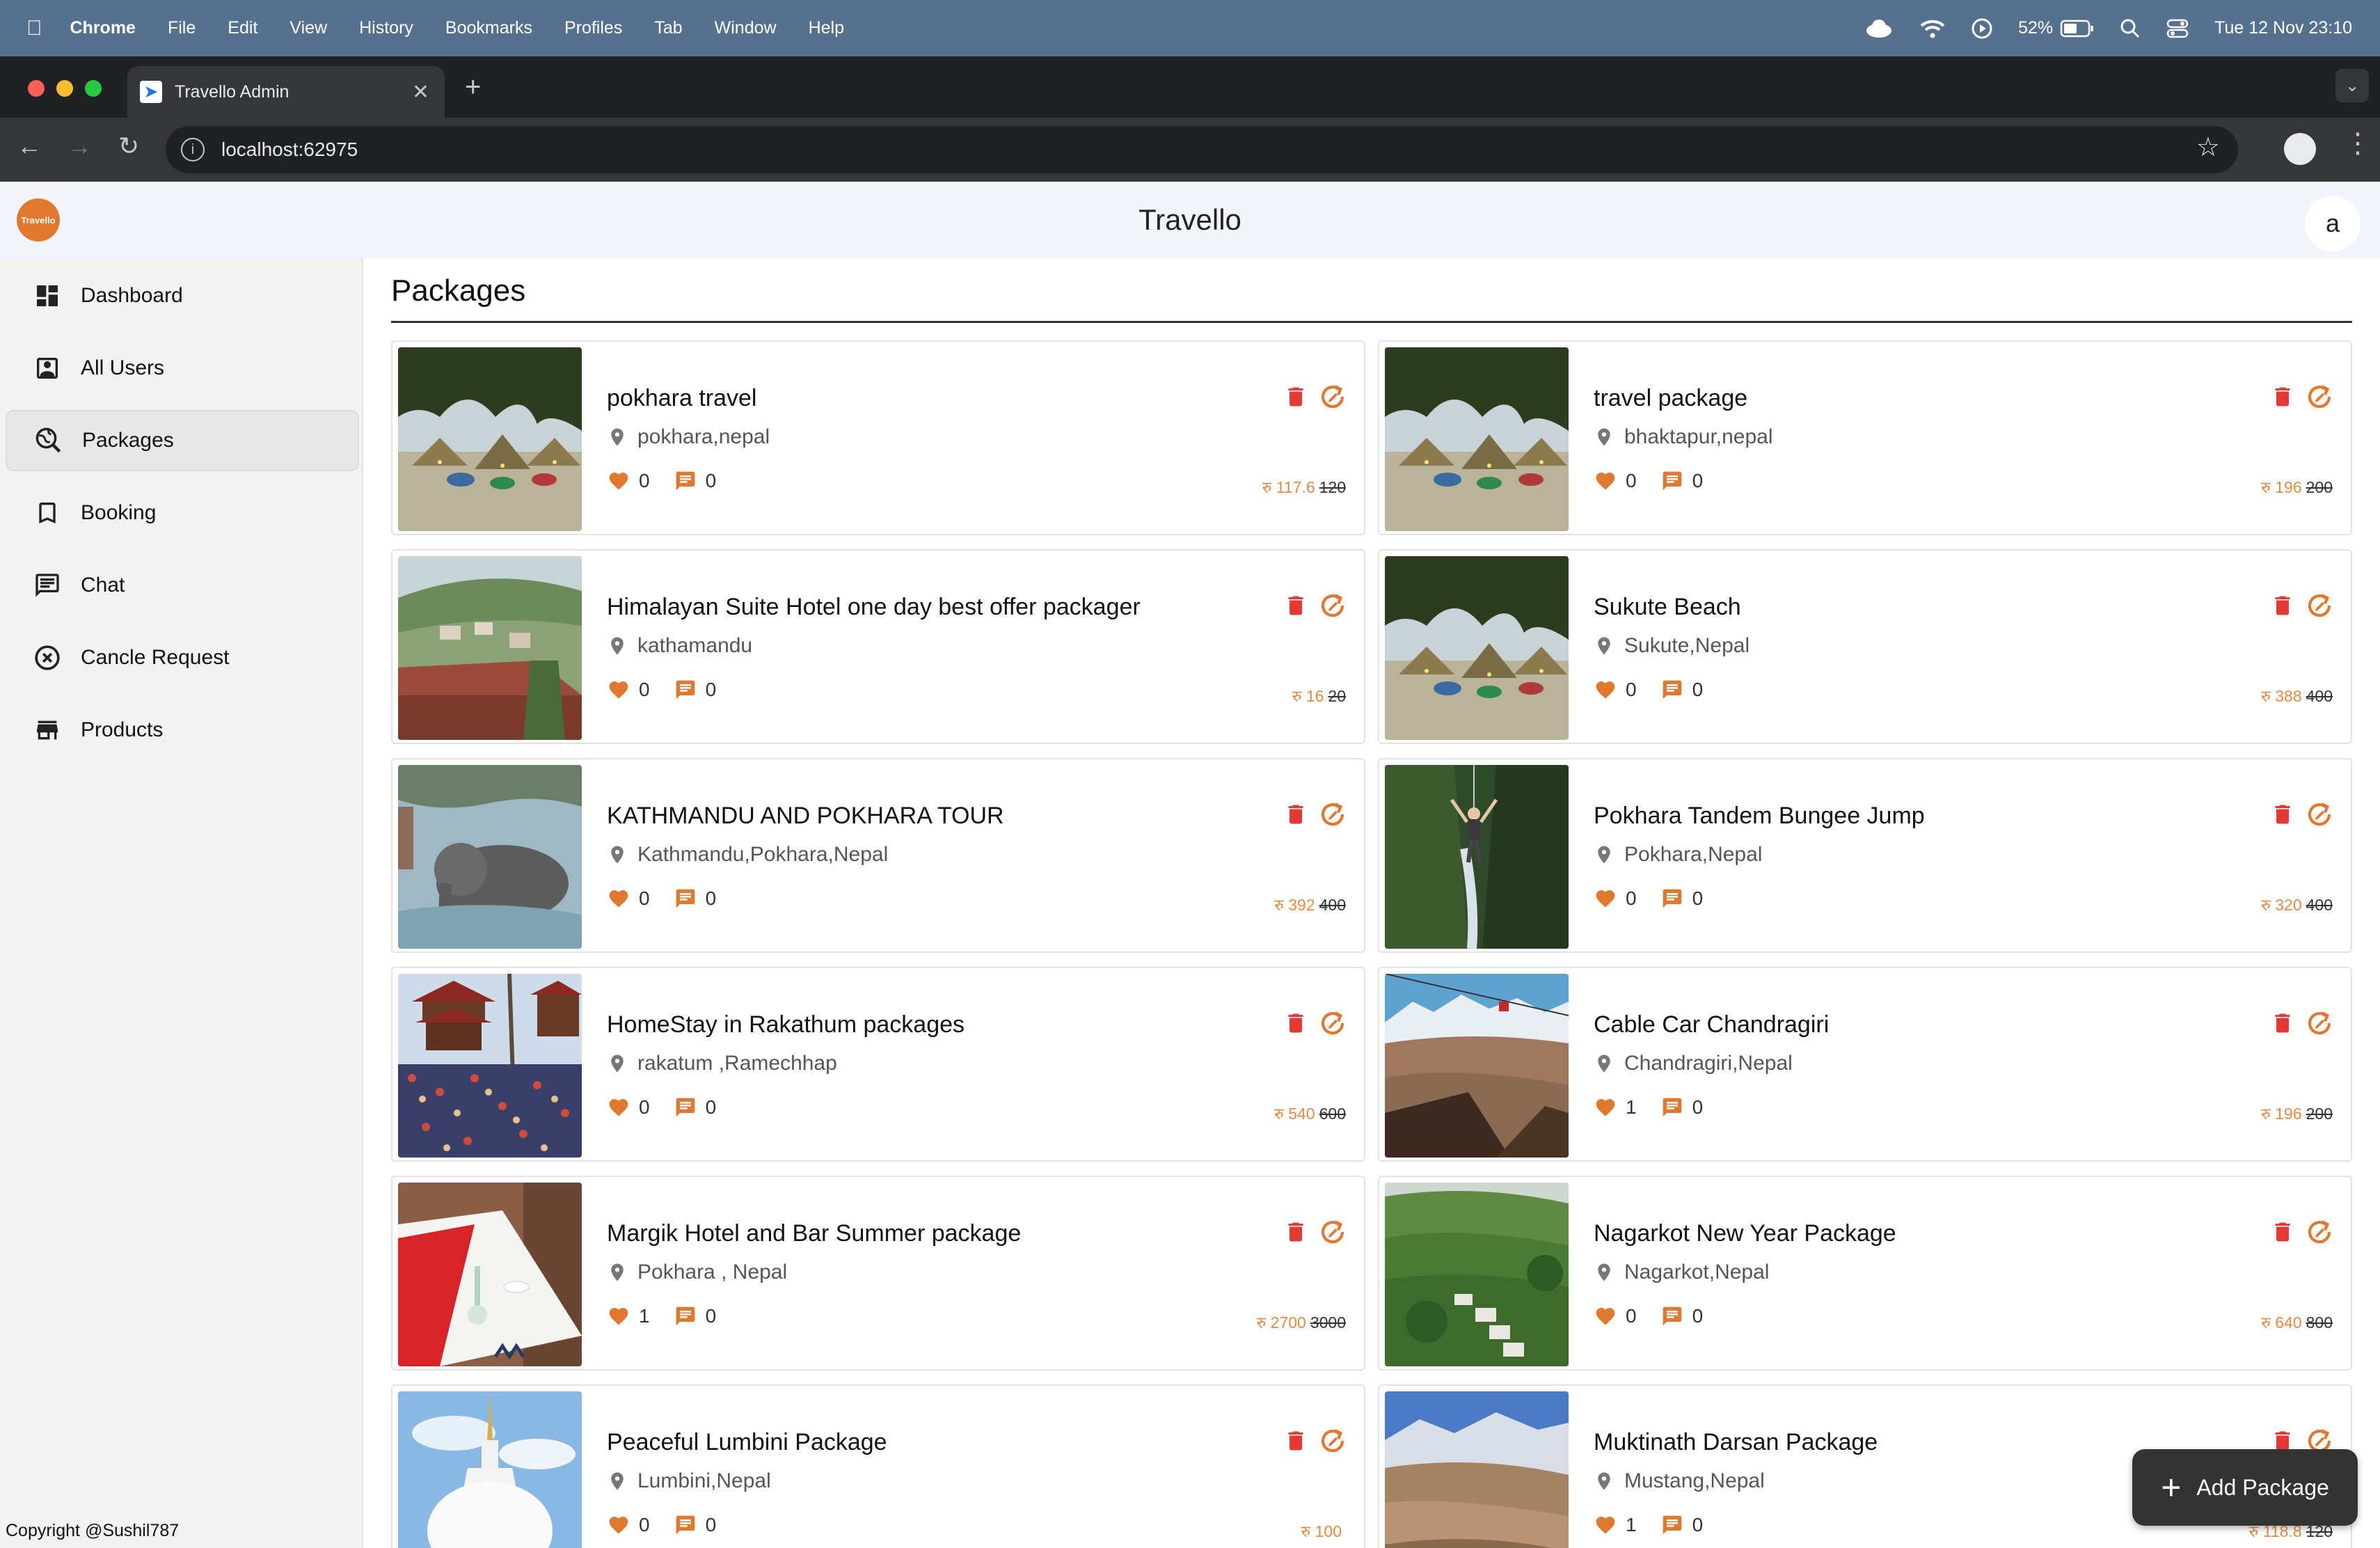 The image size is (2380, 1548). What do you see at coordinates (182, 730) in the screenshot?
I see `sidebar-item-products: Products` at bounding box center [182, 730].